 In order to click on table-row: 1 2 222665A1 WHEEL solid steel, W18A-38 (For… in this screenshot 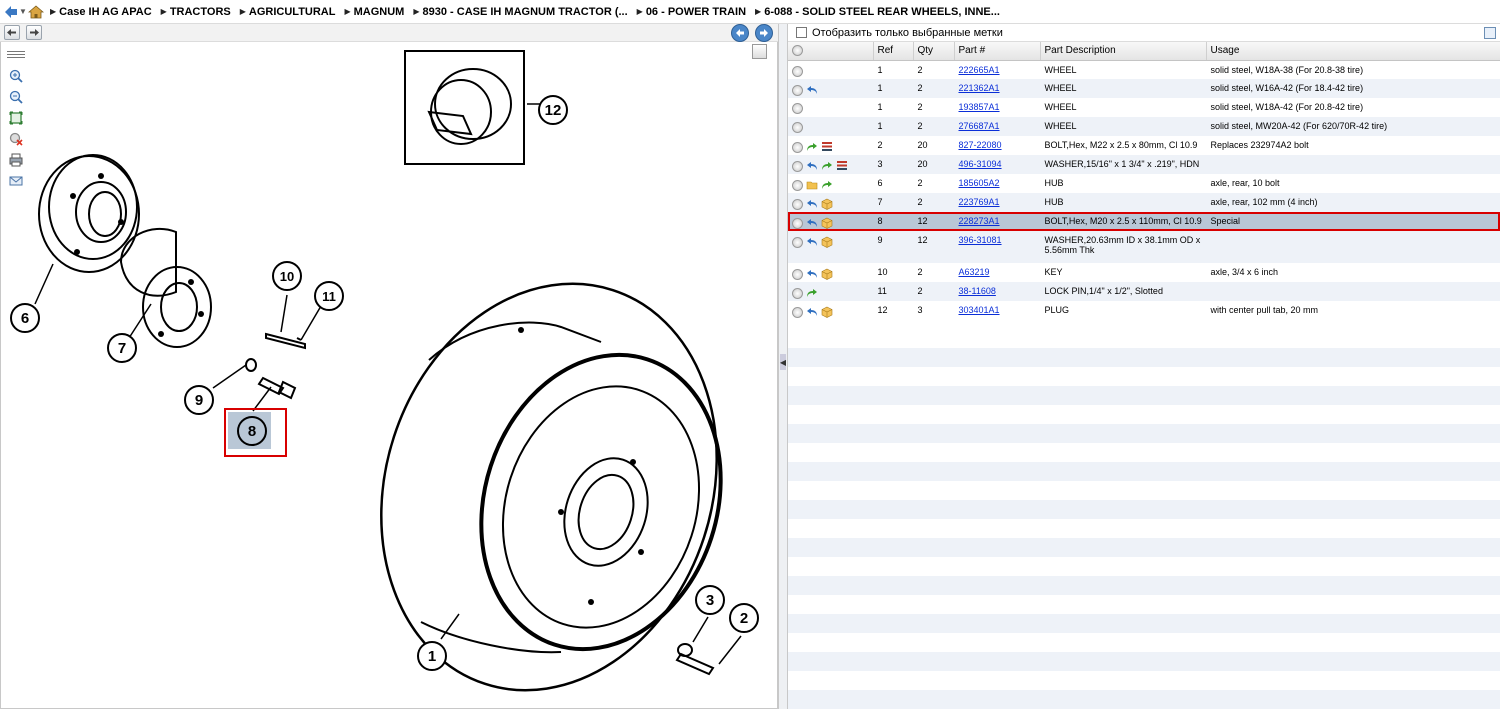, I will do `click(1144, 69)`.